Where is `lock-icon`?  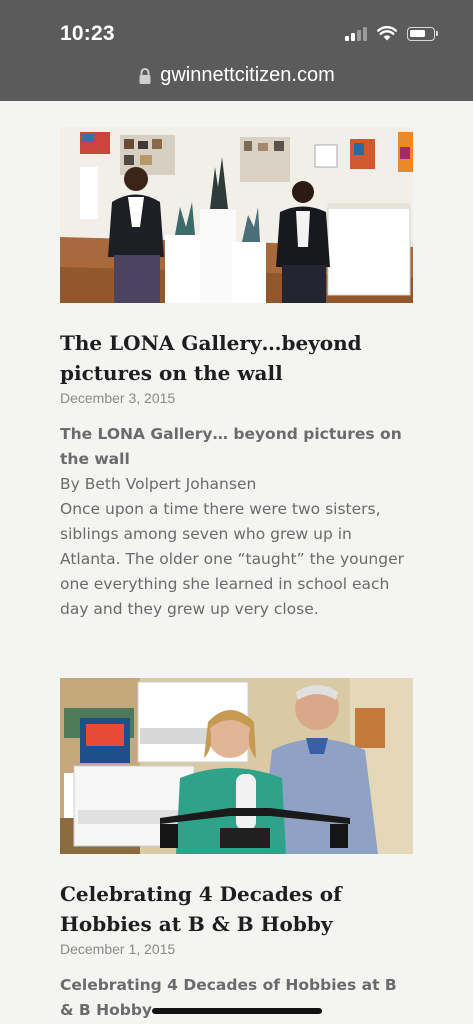 lock-icon is located at coordinates (145, 75).